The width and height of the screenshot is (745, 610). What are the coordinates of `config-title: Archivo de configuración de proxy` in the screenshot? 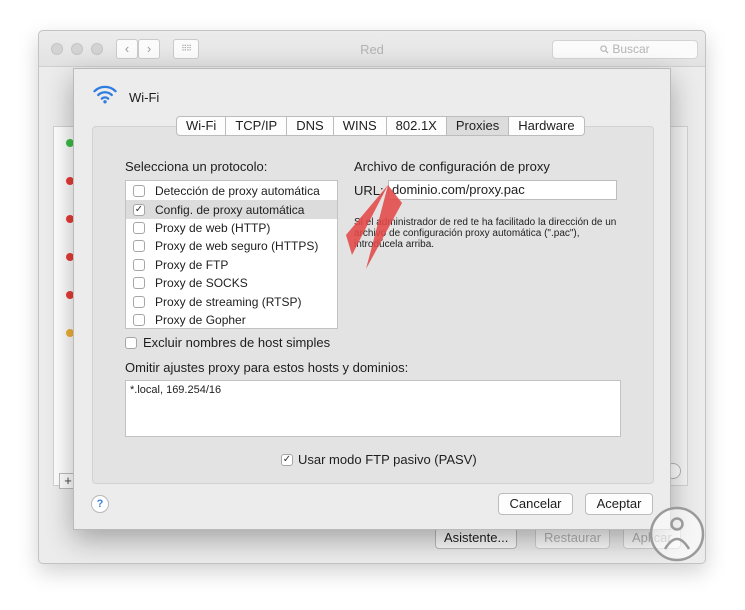 It's located at (452, 166).